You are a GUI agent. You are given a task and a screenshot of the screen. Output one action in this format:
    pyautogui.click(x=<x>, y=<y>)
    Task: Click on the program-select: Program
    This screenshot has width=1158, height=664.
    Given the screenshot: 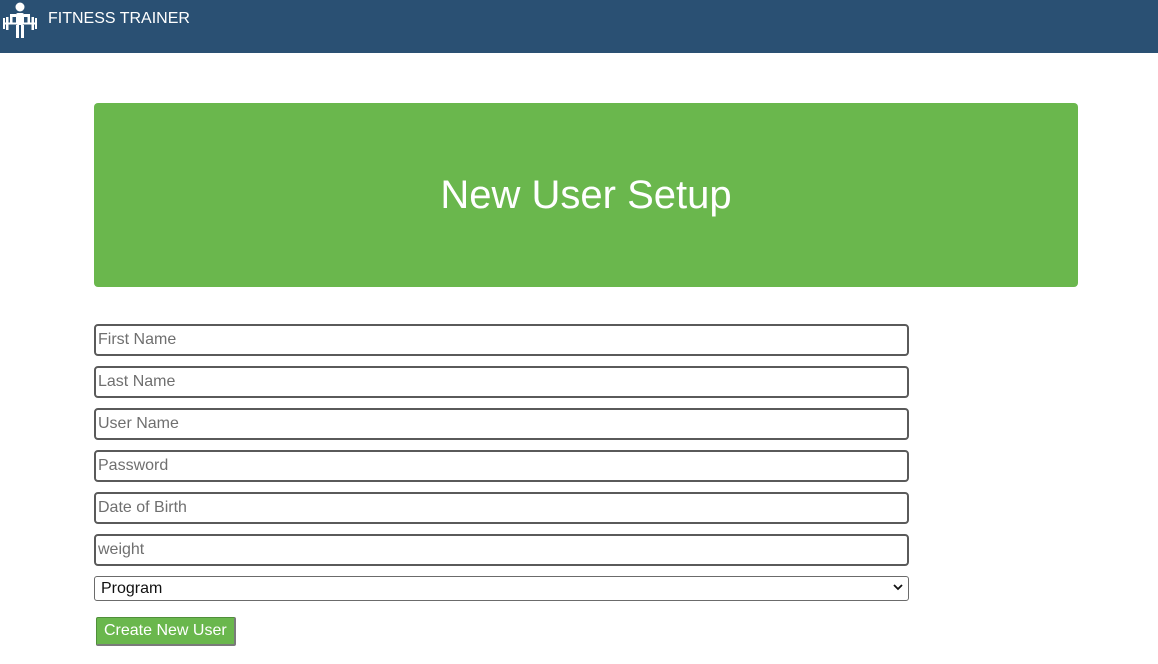 What is the action you would take?
    pyautogui.click(x=501, y=588)
    